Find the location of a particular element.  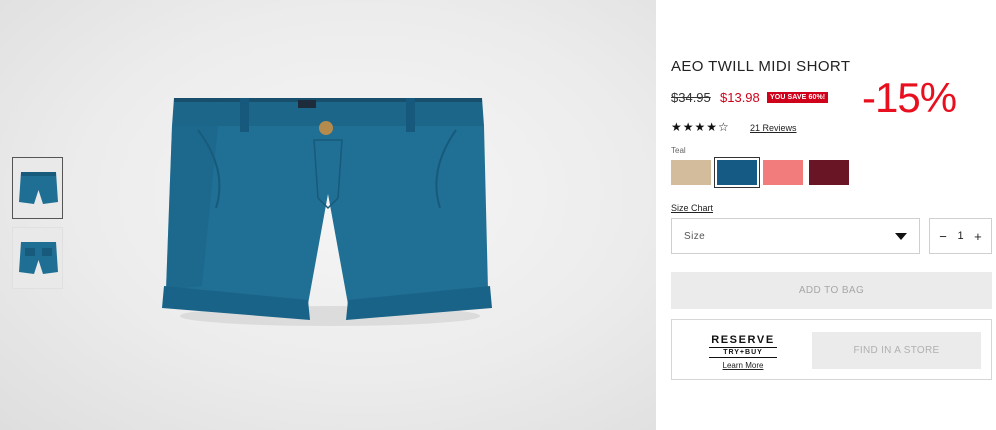

find-in-store-button: FIND IN A STORE is located at coordinates (896, 350).